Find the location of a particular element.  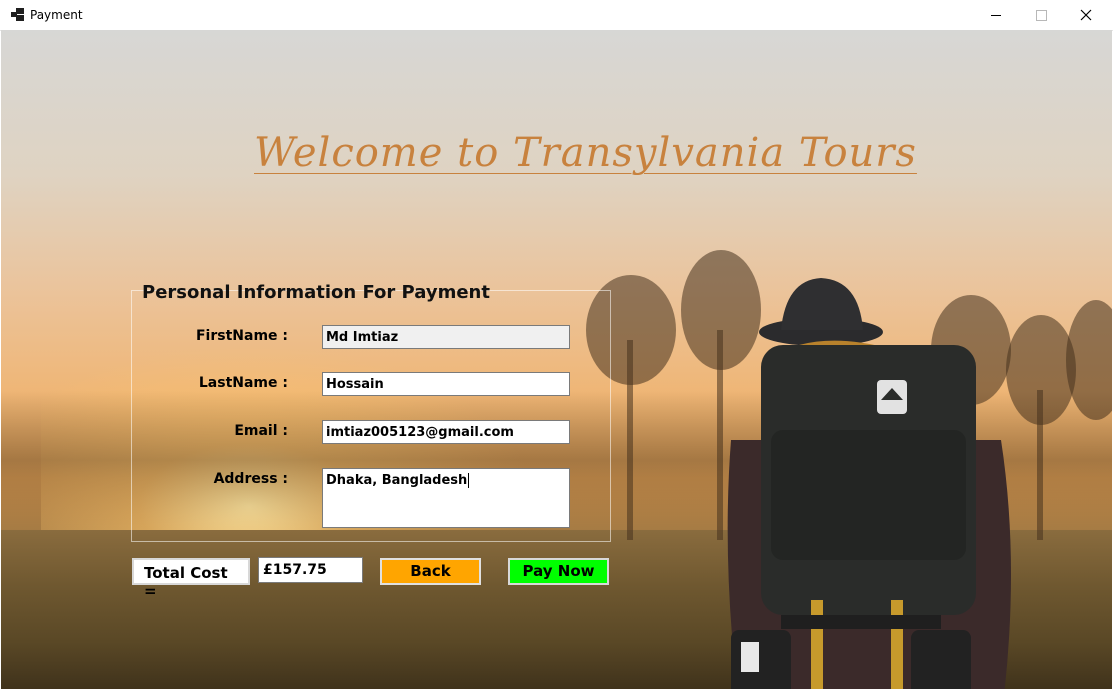

lastname-field: Hossain is located at coordinates (446, 384).